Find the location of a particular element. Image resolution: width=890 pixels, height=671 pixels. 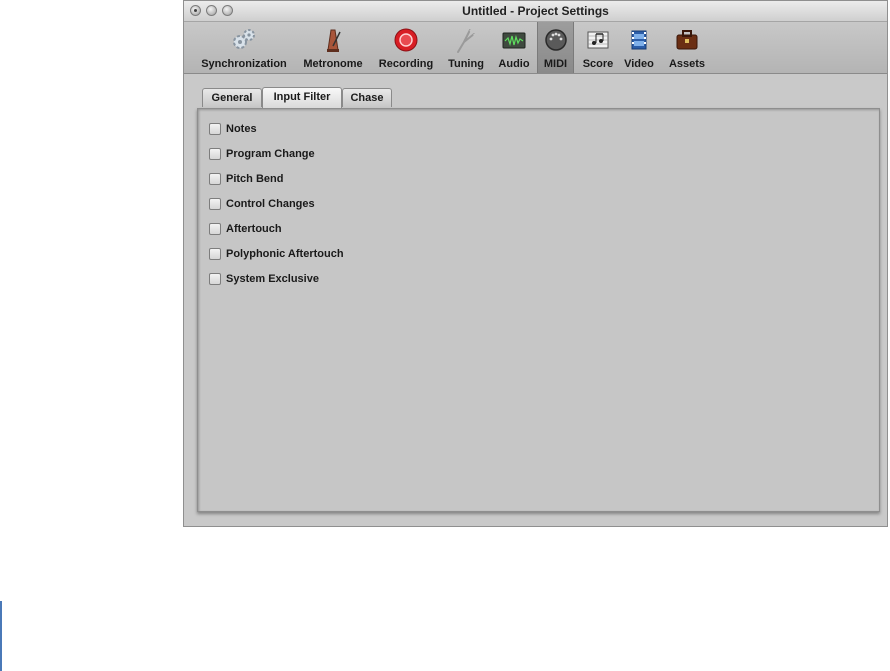

toolbar-metronome: Metronome is located at coordinates (333, 47).